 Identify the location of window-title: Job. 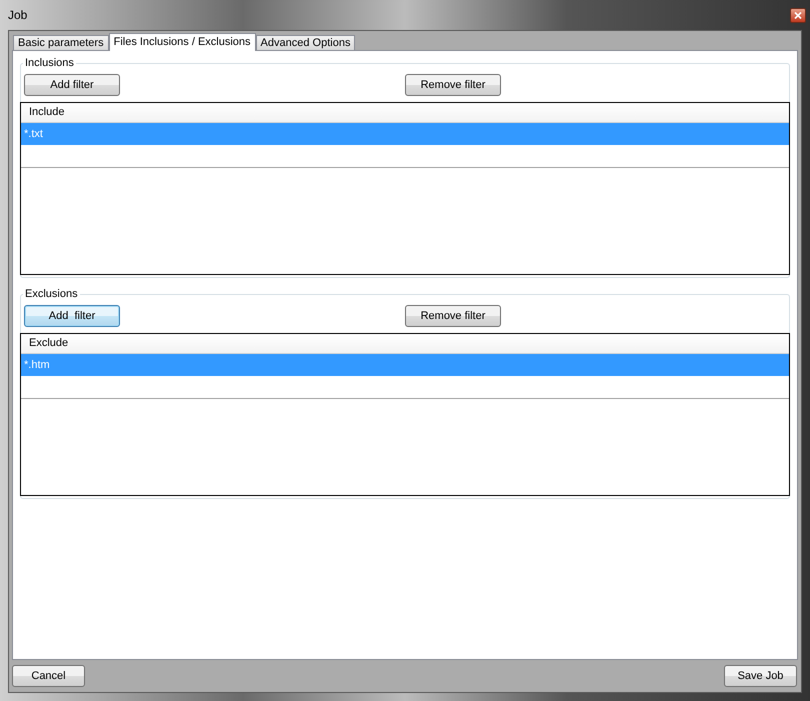
(18, 15).